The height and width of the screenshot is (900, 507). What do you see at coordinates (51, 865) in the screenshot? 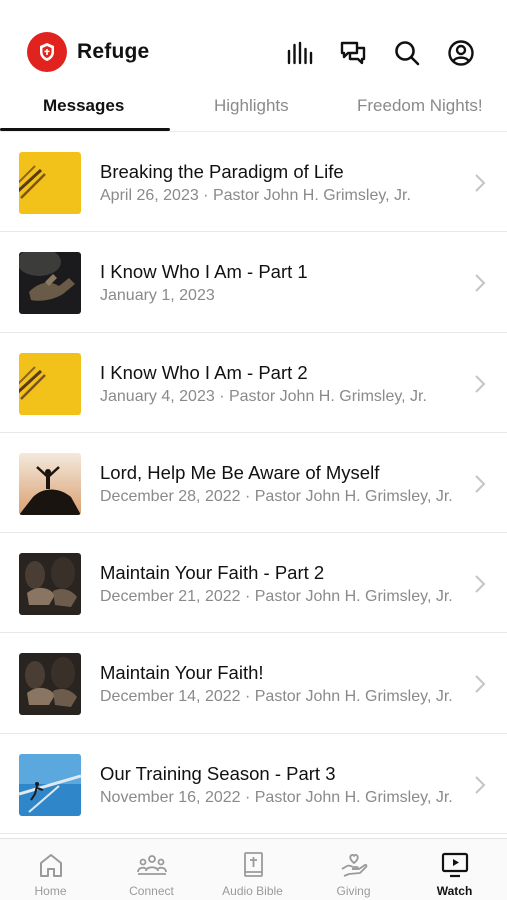
I see `home-icon` at bounding box center [51, 865].